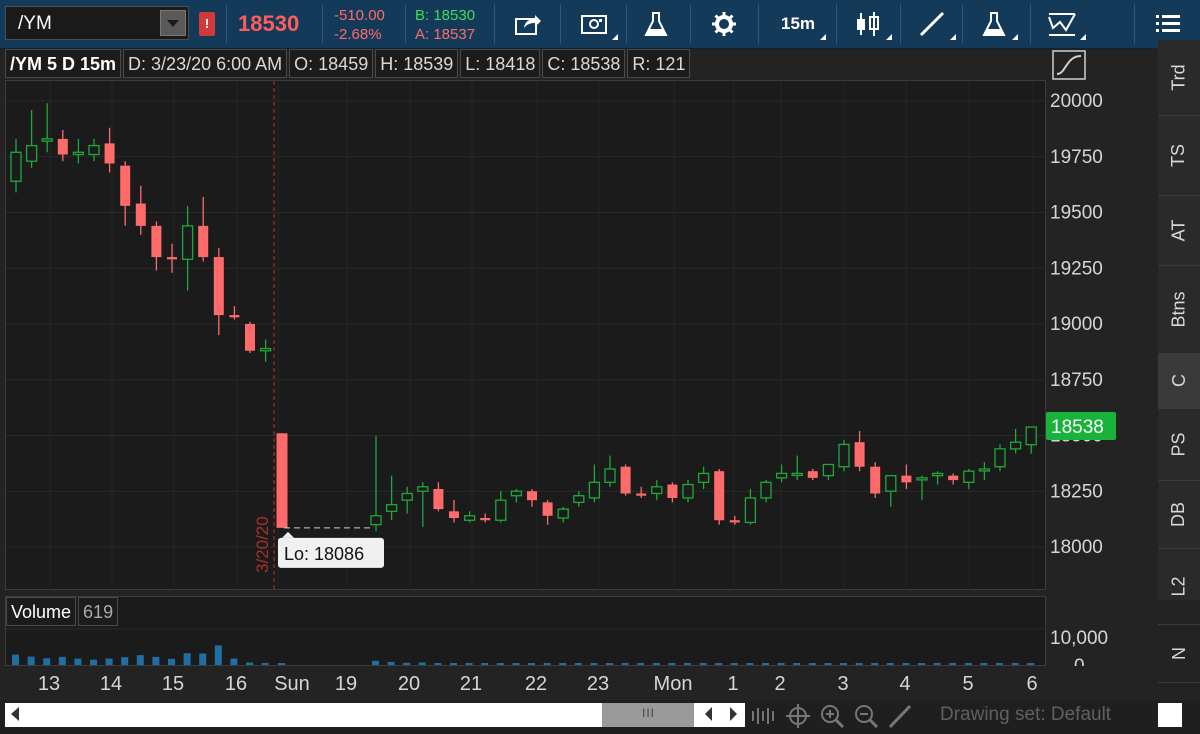 This screenshot has width=1200, height=734. Describe the element at coordinates (673, 684) in the screenshot. I see `time-tick-label: Mon` at that location.